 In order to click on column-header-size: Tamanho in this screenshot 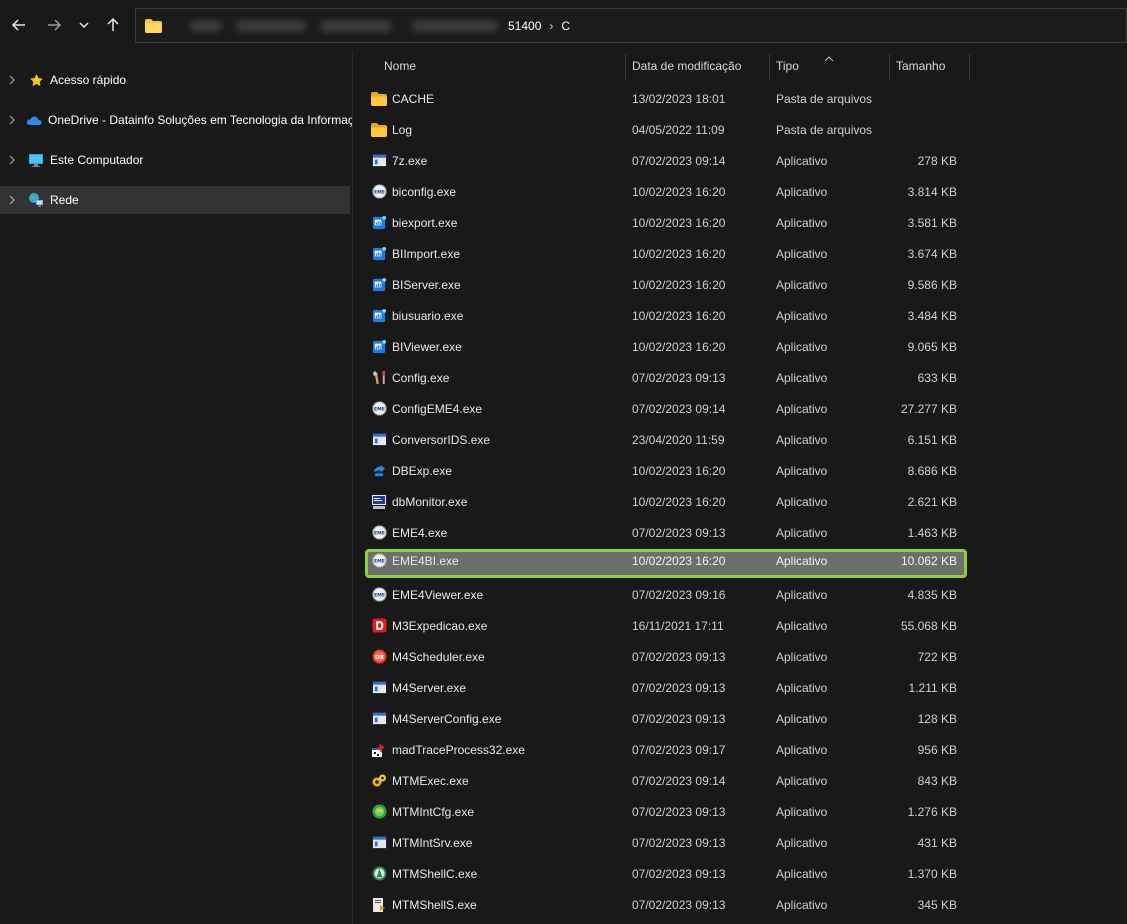, I will do `click(920, 66)`.